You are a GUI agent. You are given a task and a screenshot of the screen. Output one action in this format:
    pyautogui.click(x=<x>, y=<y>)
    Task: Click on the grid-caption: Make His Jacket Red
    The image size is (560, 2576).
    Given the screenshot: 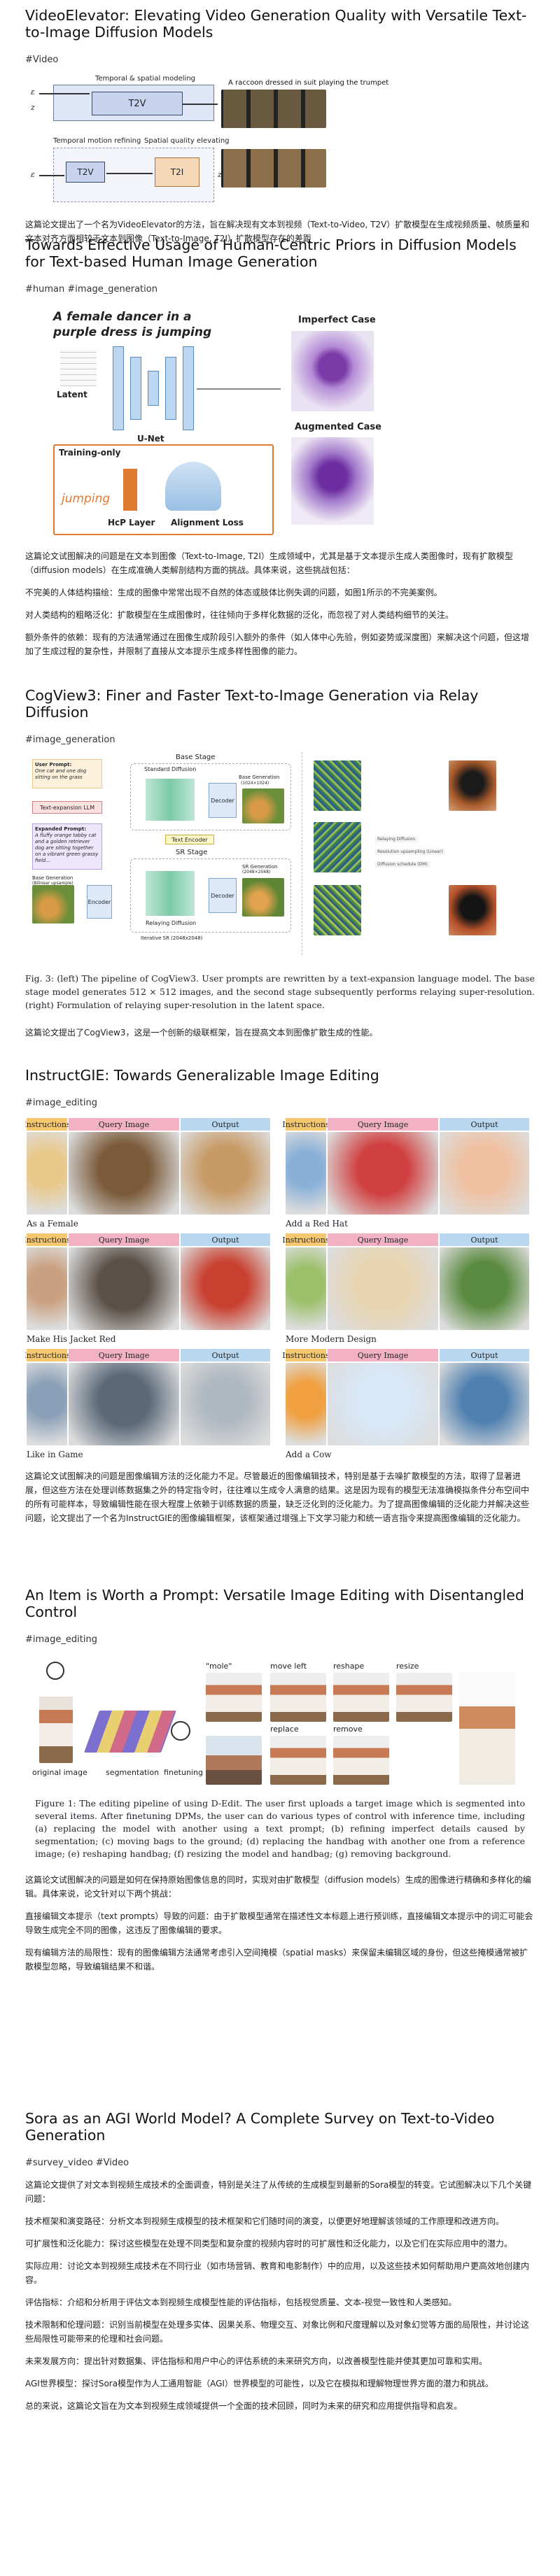 What is the action you would take?
    pyautogui.click(x=71, y=1339)
    